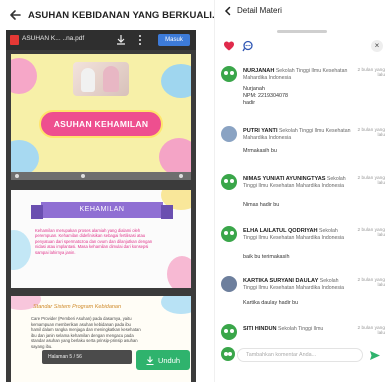 This screenshot has width=388, height=382. I want to click on section-ribbon: KEHAMILAN, so click(102, 210).